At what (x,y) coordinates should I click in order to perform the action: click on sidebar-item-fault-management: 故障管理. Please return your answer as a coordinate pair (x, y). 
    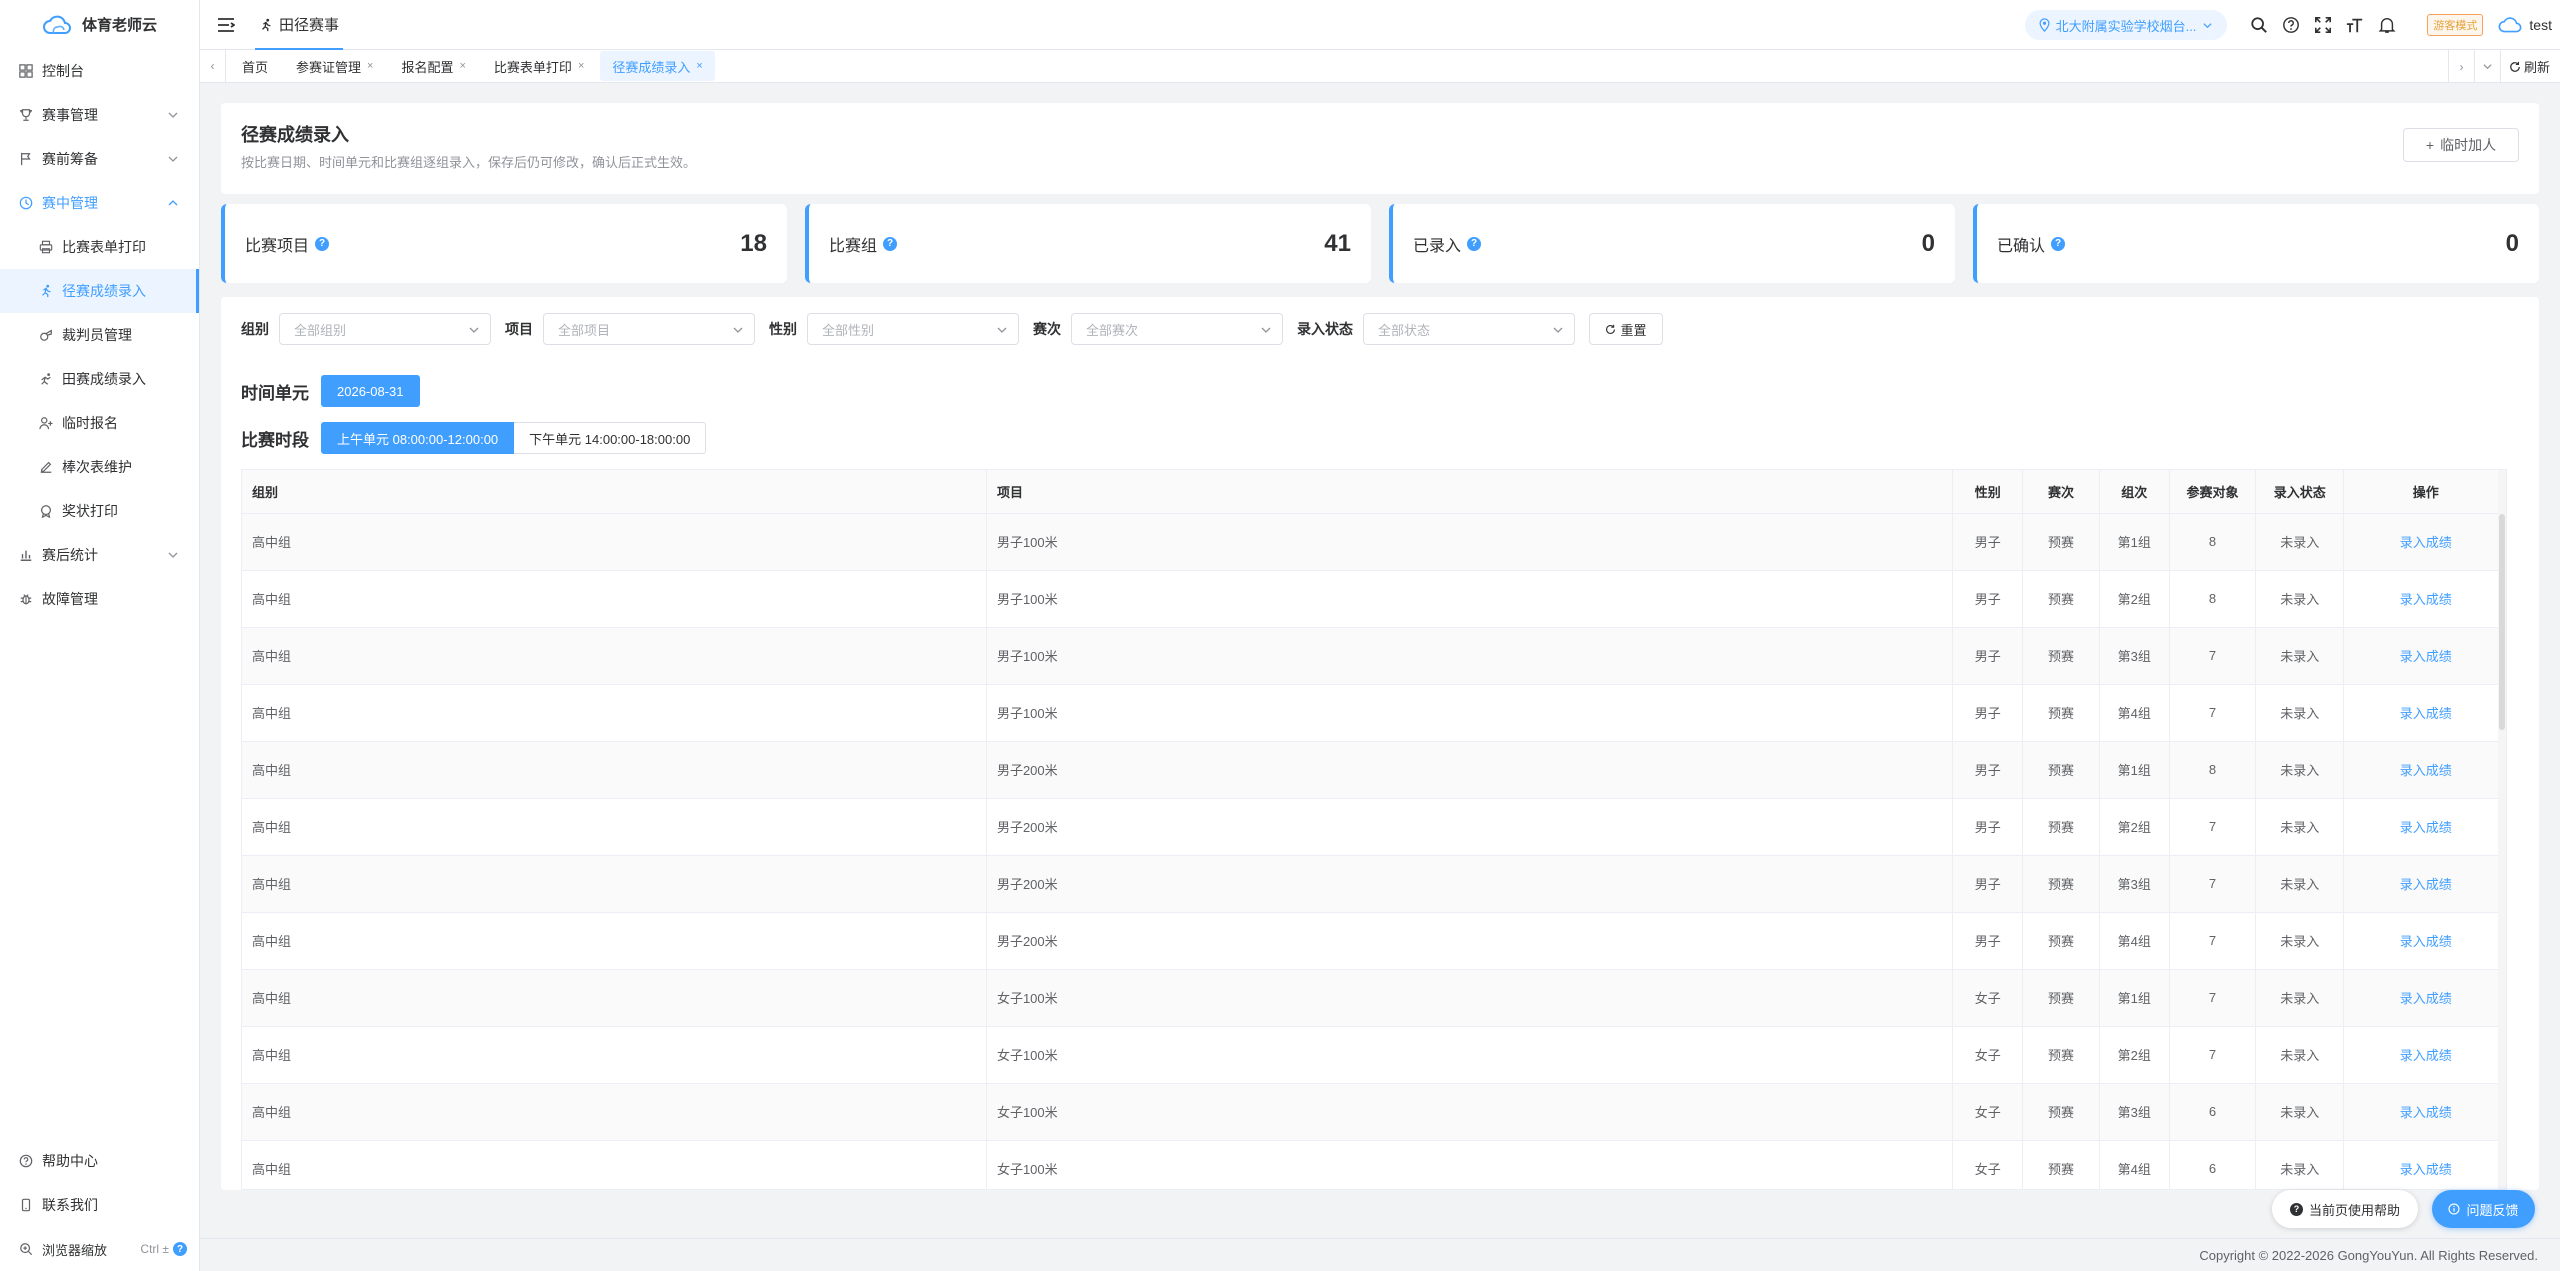
    Looking at the image, I should click on (99, 599).